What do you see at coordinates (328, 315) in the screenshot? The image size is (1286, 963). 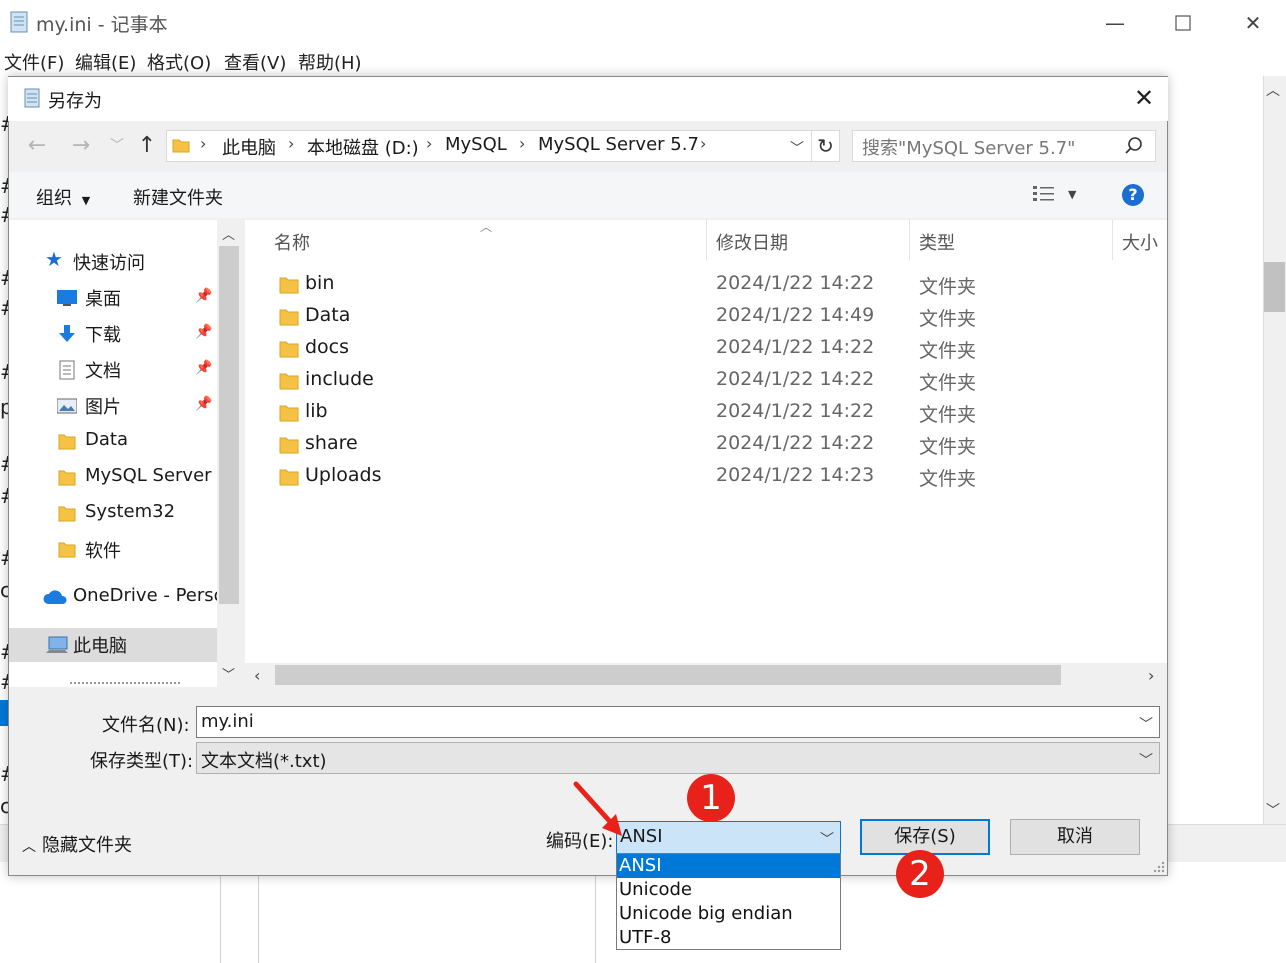 I see `file-name: Data` at bounding box center [328, 315].